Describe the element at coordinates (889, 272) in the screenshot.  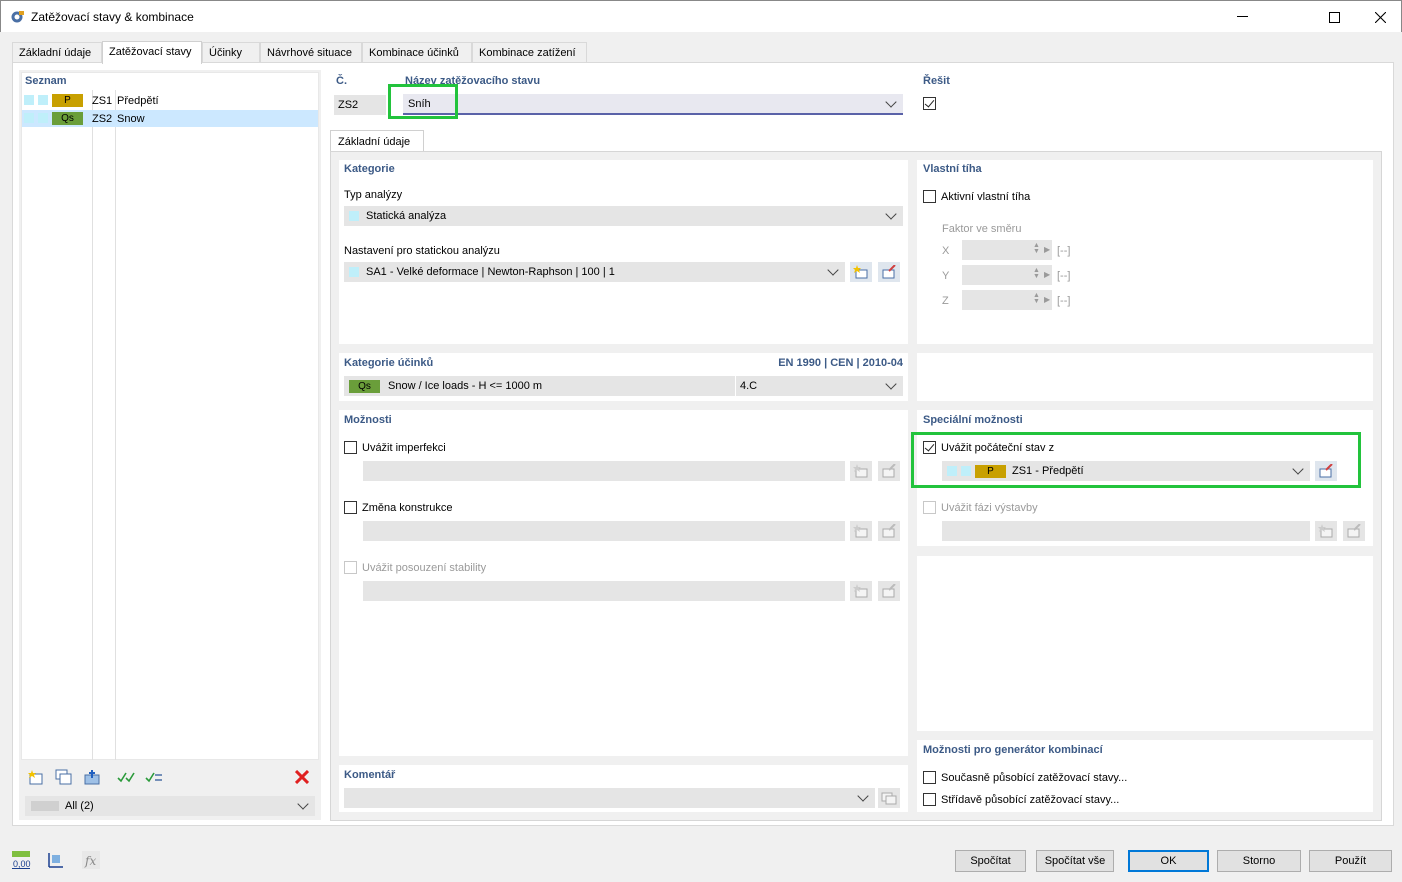
I see `edit-settings-icon` at that location.